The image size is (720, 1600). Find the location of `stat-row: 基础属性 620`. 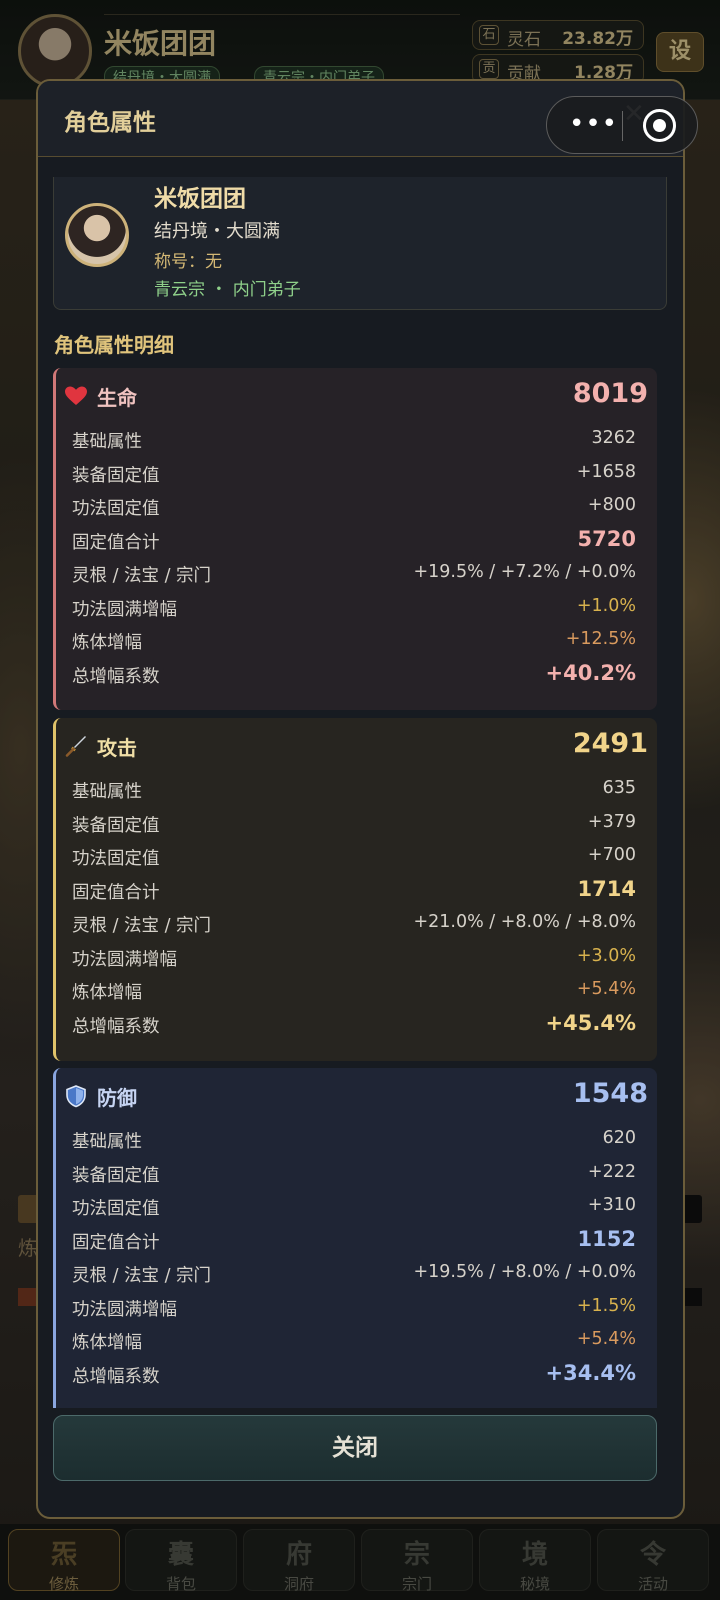

stat-row: 基础属性 620 is located at coordinates (354, 1141).